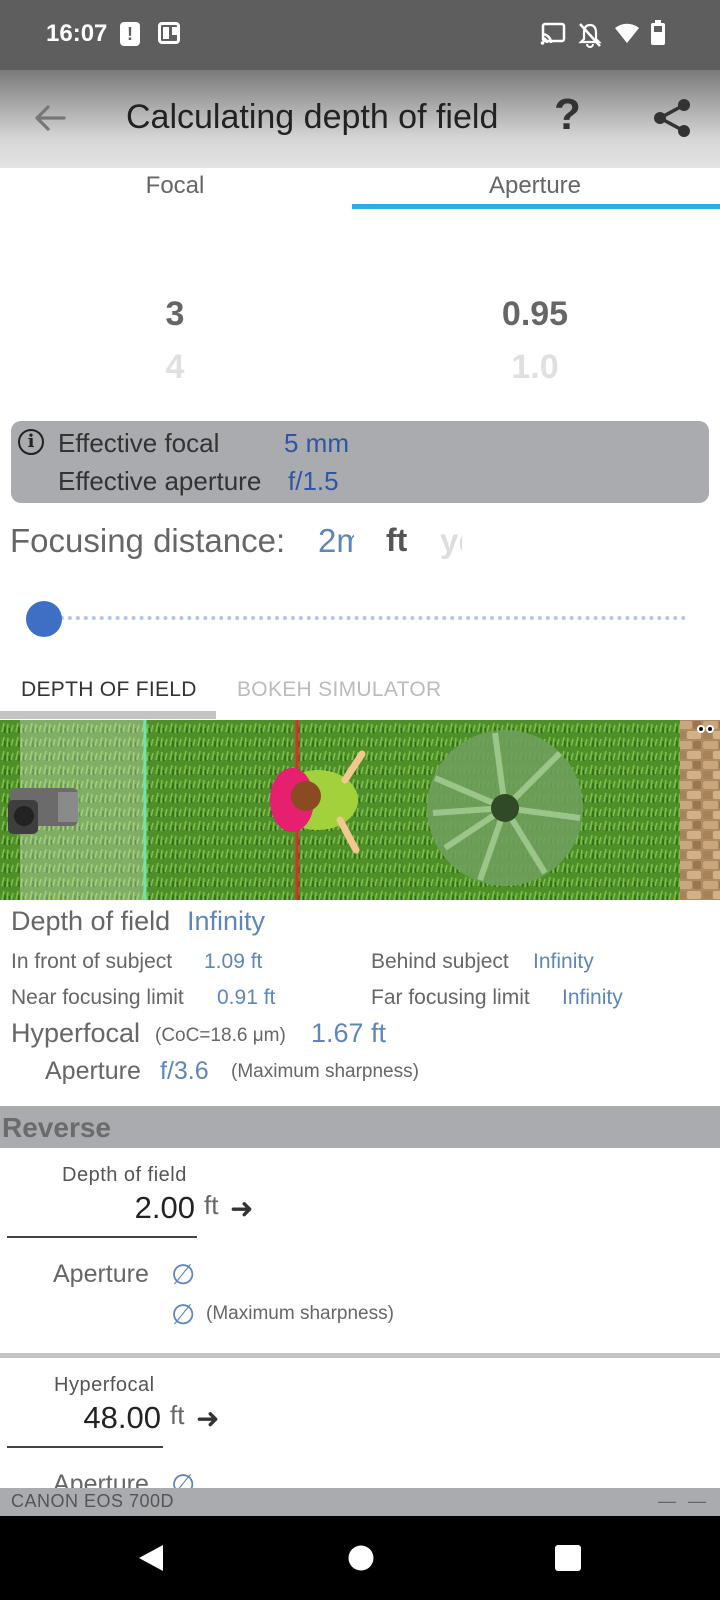 This screenshot has height=1600, width=720. What do you see at coordinates (567, 115) in the screenshot?
I see `help-icon: ?` at bounding box center [567, 115].